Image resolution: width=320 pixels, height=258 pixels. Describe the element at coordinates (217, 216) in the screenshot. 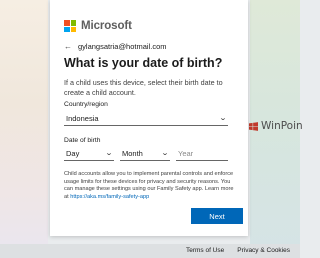

I see `next-button: Next` at that location.